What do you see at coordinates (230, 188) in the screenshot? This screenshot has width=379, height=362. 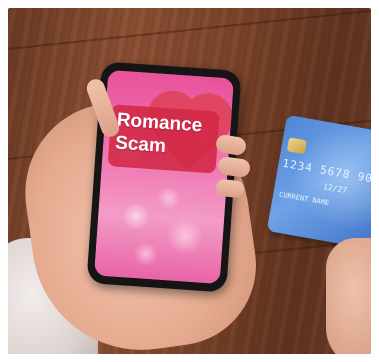 I see `finger` at bounding box center [230, 188].